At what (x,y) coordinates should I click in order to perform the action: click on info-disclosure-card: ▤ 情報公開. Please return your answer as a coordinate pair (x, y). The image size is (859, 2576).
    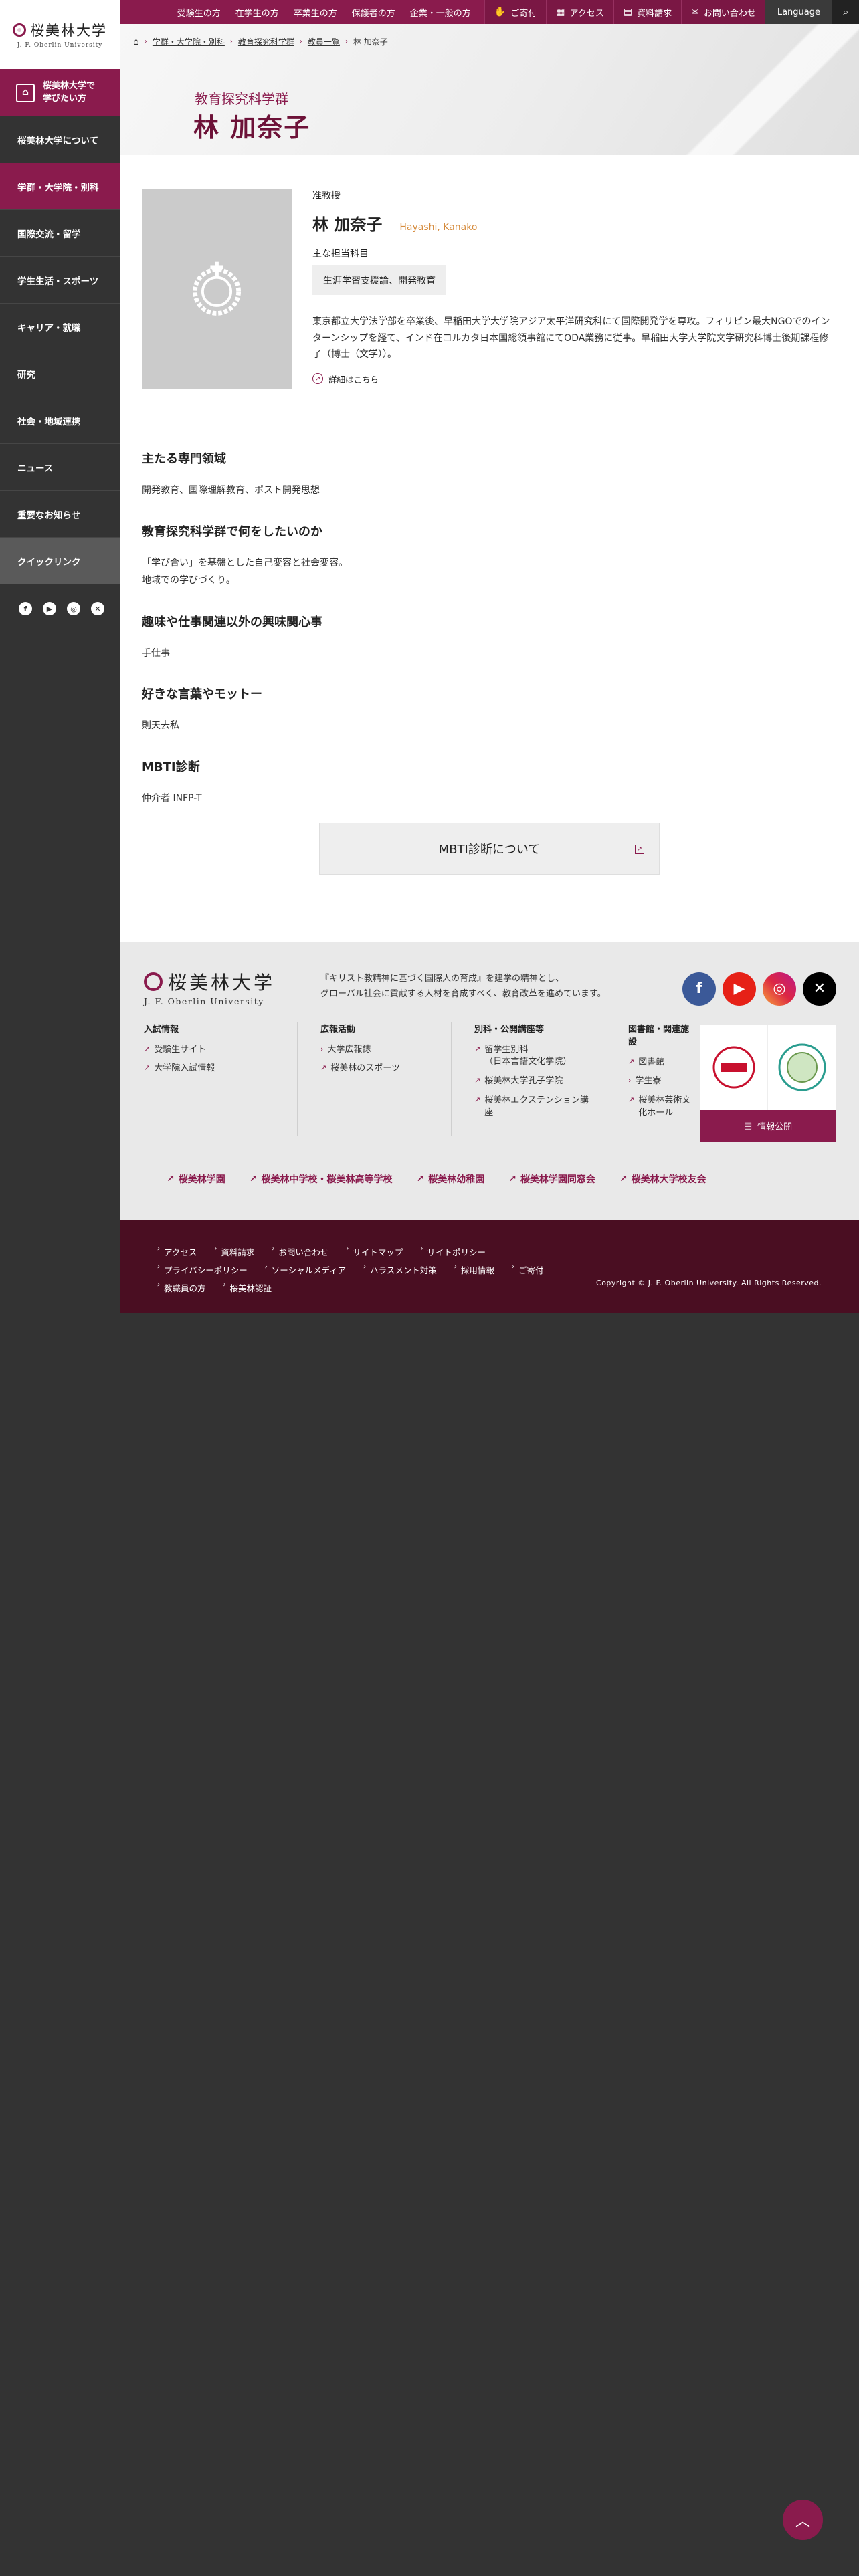
    Looking at the image, I should click on (768, 1083).